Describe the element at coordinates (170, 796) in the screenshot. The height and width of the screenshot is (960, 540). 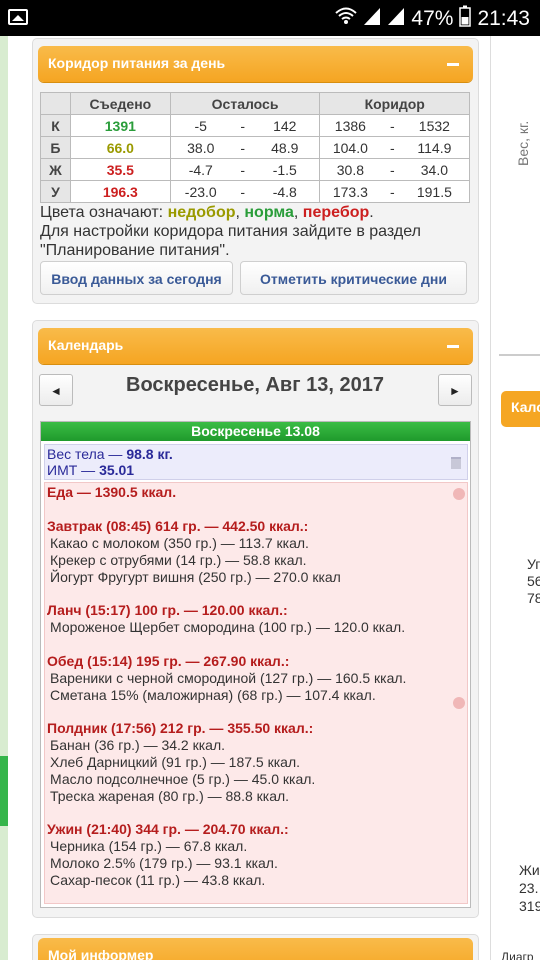
I see `meal-item: Треска жареная (80 гр.) — 88.8 ккал.` at that location.